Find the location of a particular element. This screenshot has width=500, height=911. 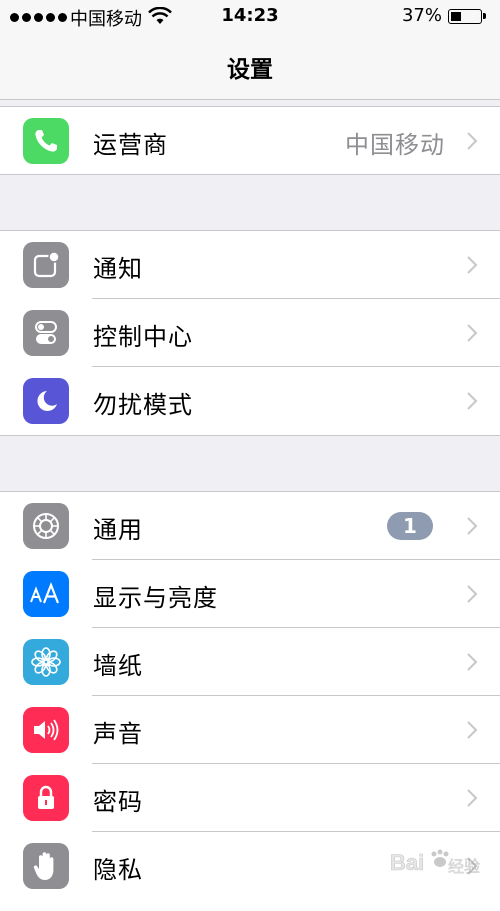

row-general: 通用 1 is located at coordinates (250, 526).